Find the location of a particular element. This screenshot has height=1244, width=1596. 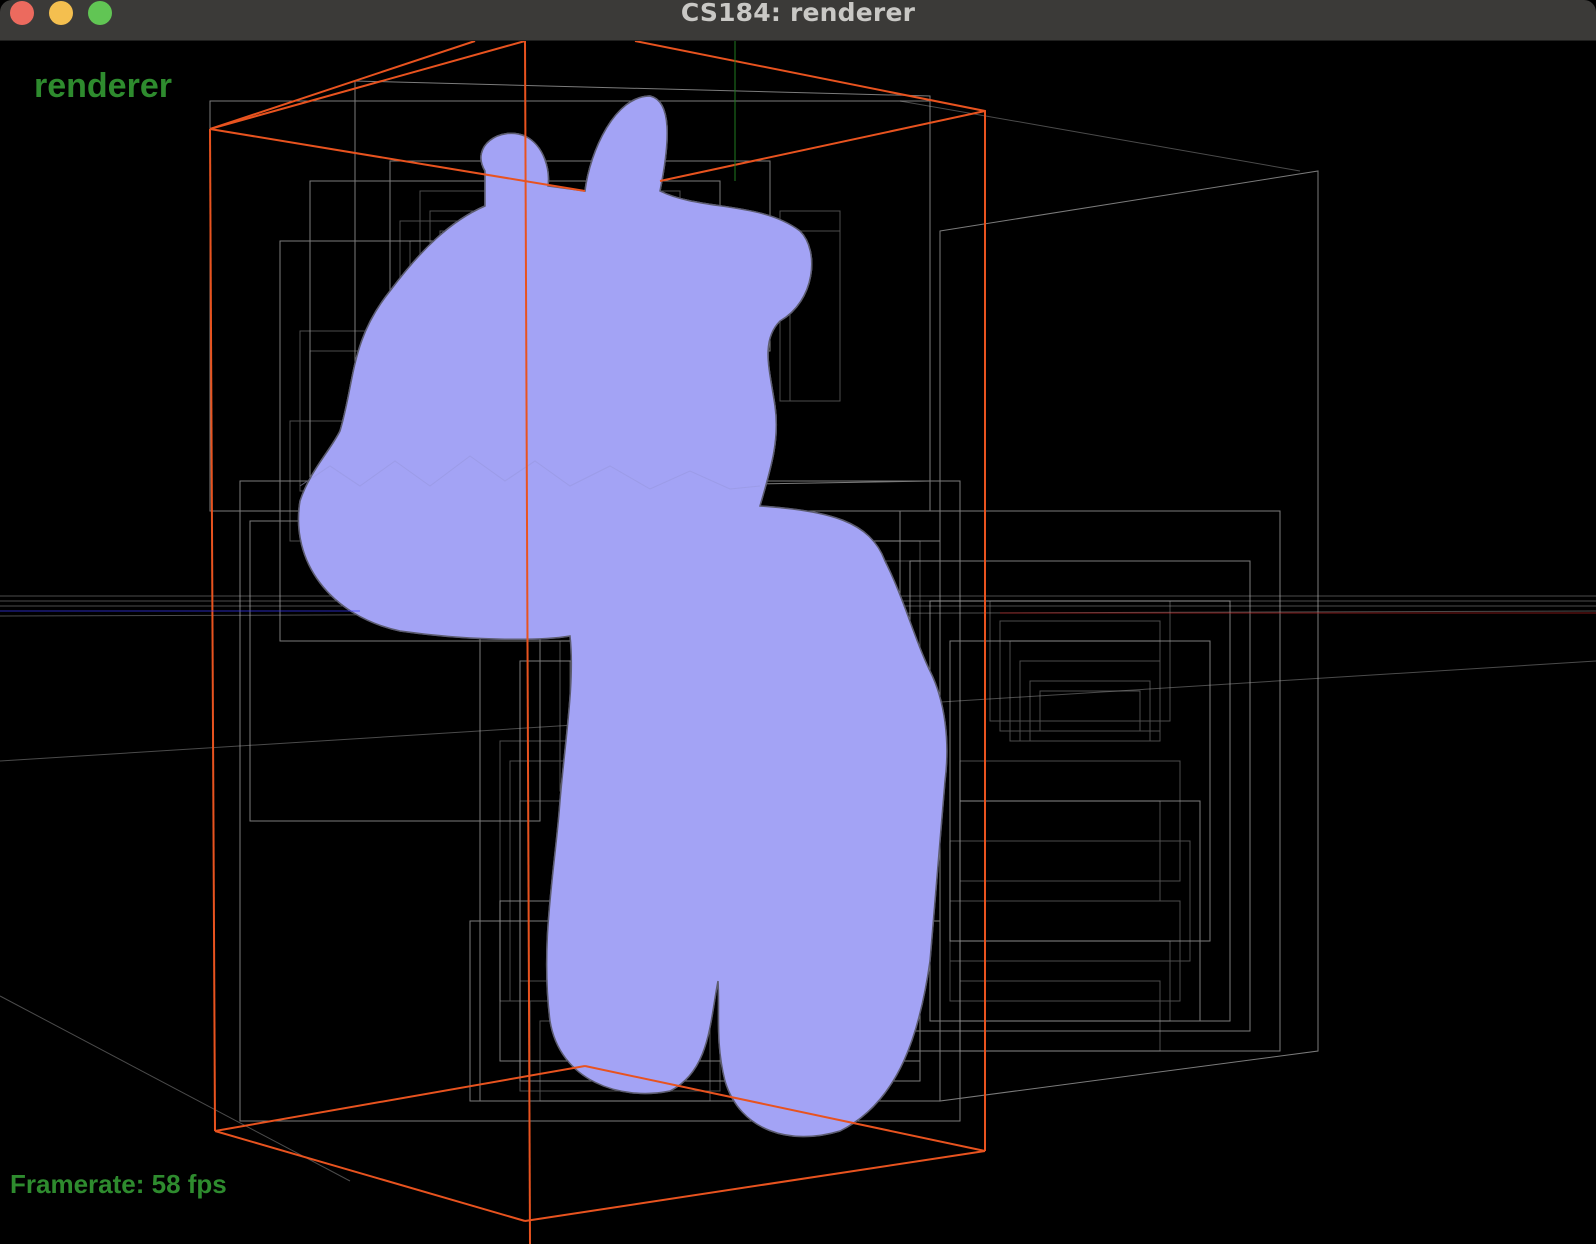

window-titlebar: CS184: renderer is located at coordinates (798, 20).